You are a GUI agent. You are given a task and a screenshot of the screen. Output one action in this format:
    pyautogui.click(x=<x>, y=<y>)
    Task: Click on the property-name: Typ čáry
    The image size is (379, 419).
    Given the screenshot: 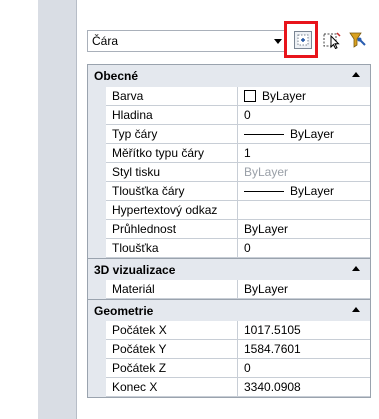 What is the action you would take?
    pyautogui.click(x=172, y=134)
    